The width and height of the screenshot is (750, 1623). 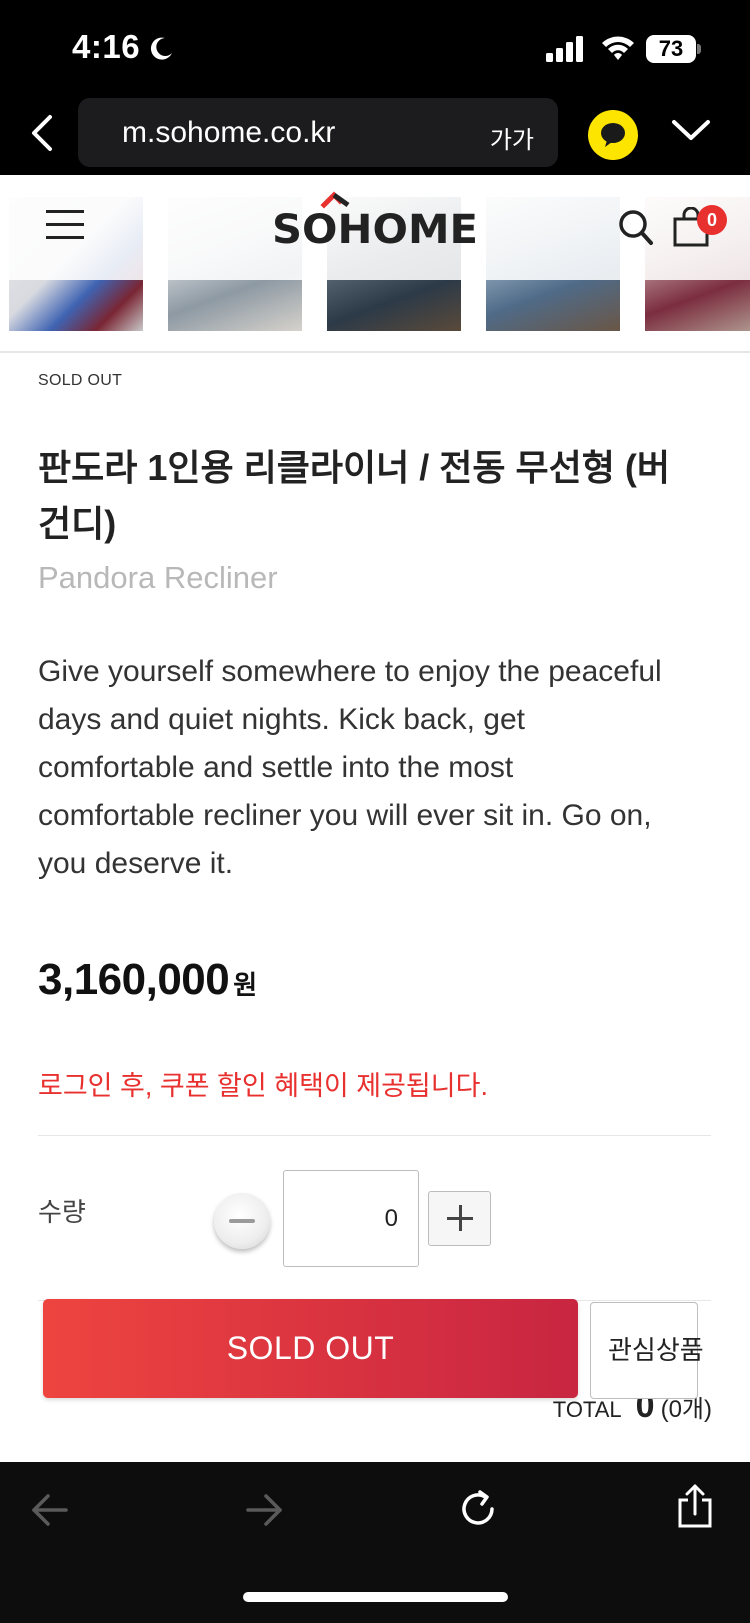 I want to click on site-header: SOHOME 0, so click(x=375, y=227).